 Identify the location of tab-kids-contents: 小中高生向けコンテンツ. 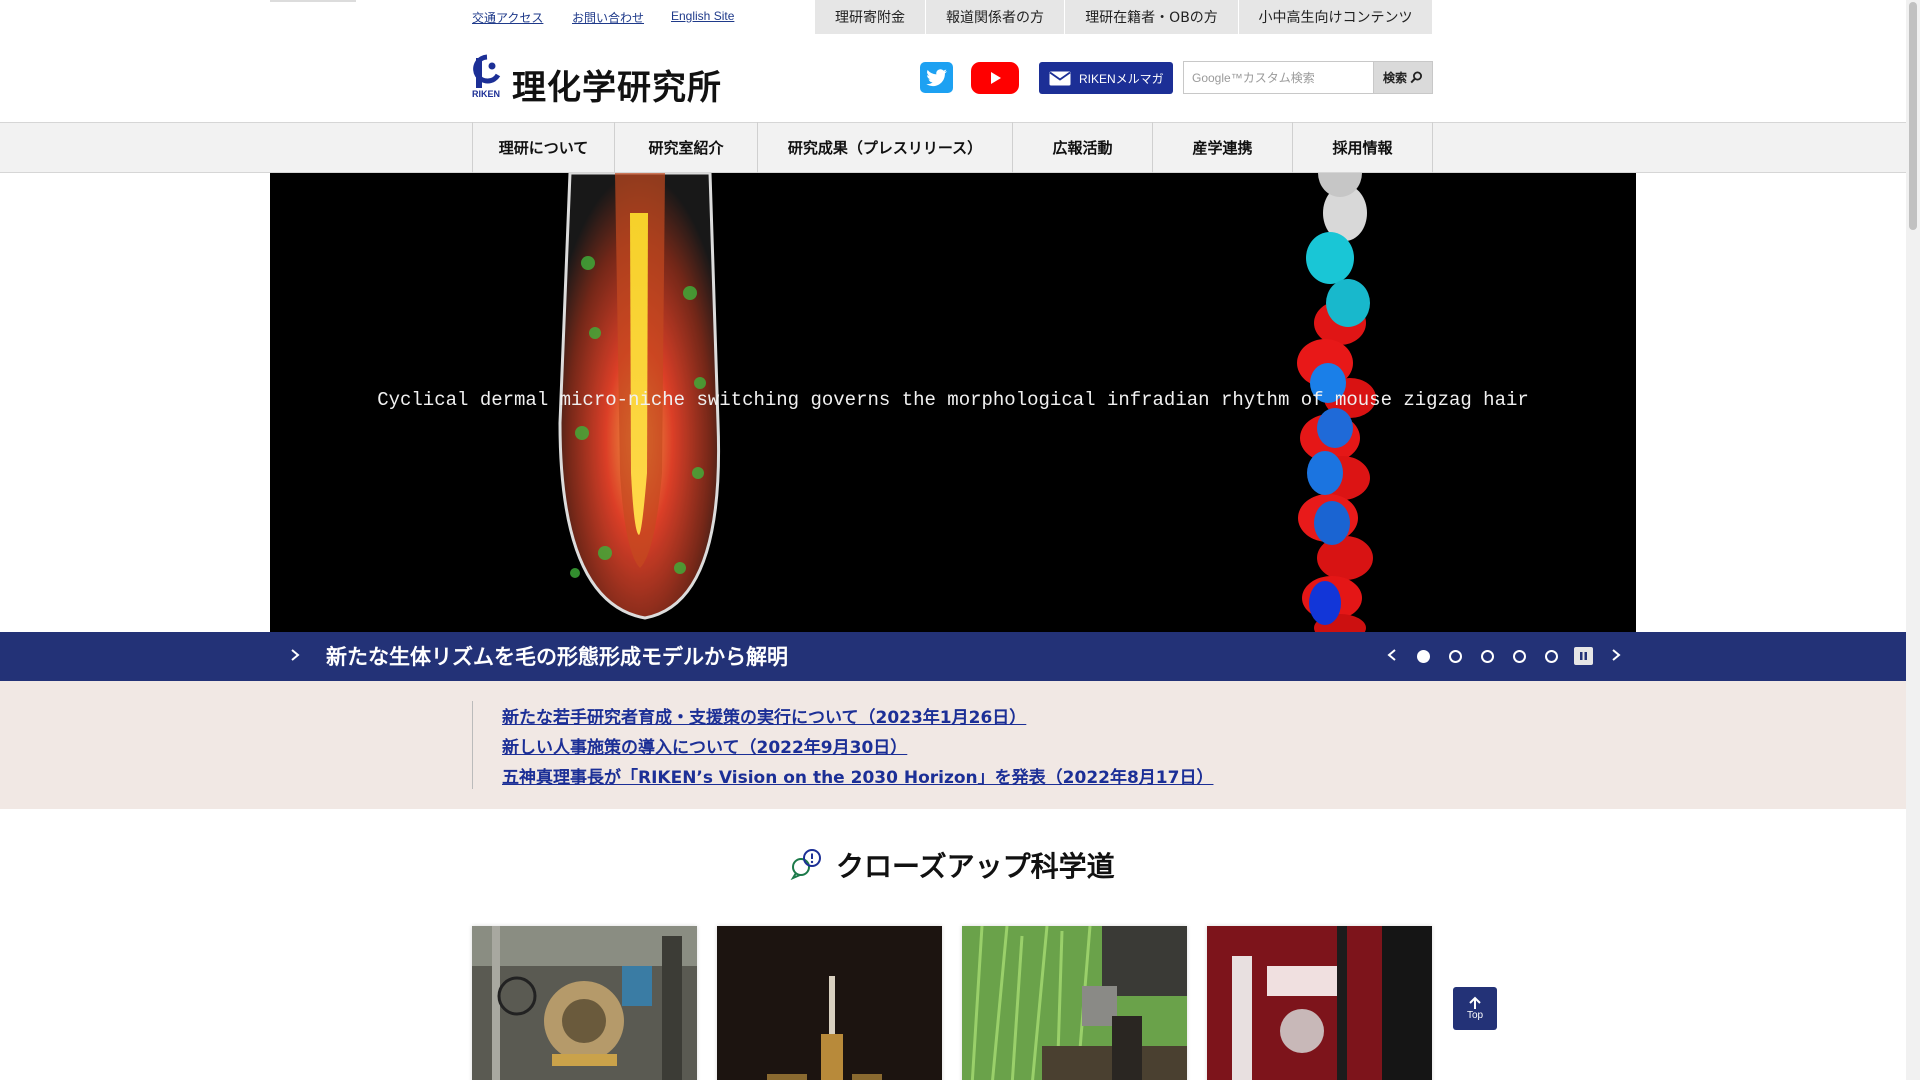
(1336, 17).